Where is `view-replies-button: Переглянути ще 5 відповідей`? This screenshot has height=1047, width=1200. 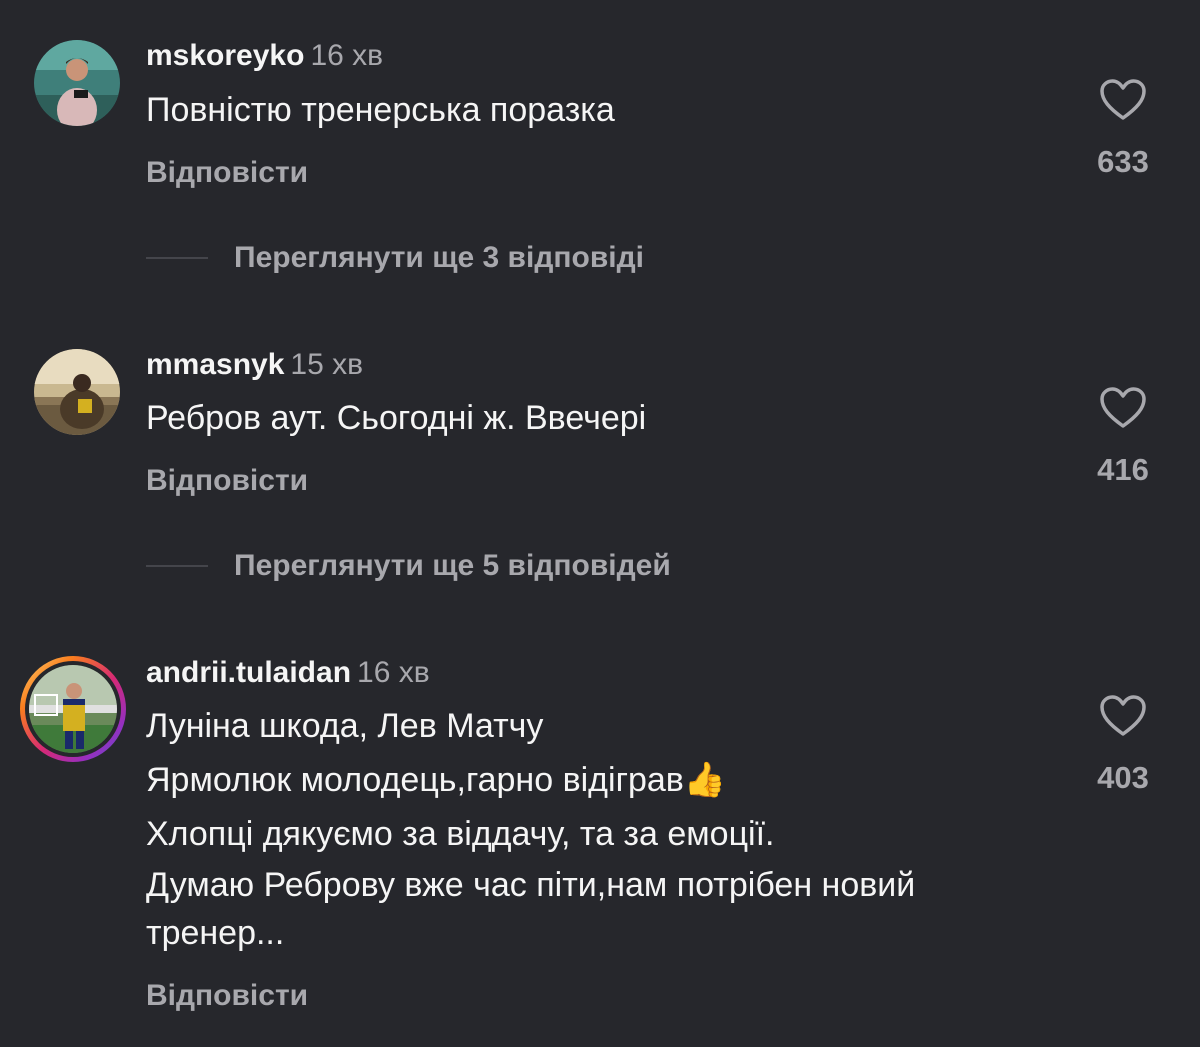 view-replies-button: Переглянути ще 5 відповідей is located at coordinates (408, 566).